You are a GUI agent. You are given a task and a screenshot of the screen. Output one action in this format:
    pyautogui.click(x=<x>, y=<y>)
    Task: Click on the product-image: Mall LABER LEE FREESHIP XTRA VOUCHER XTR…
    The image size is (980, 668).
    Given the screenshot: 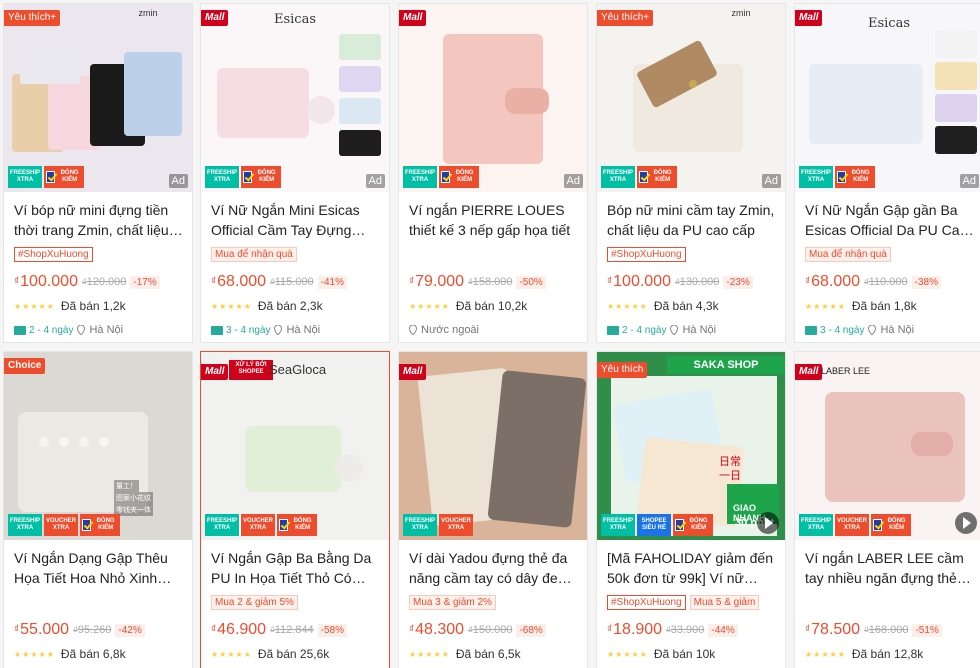 What is the action you would take?
    pyautogui.click(x=887, y=446)
    